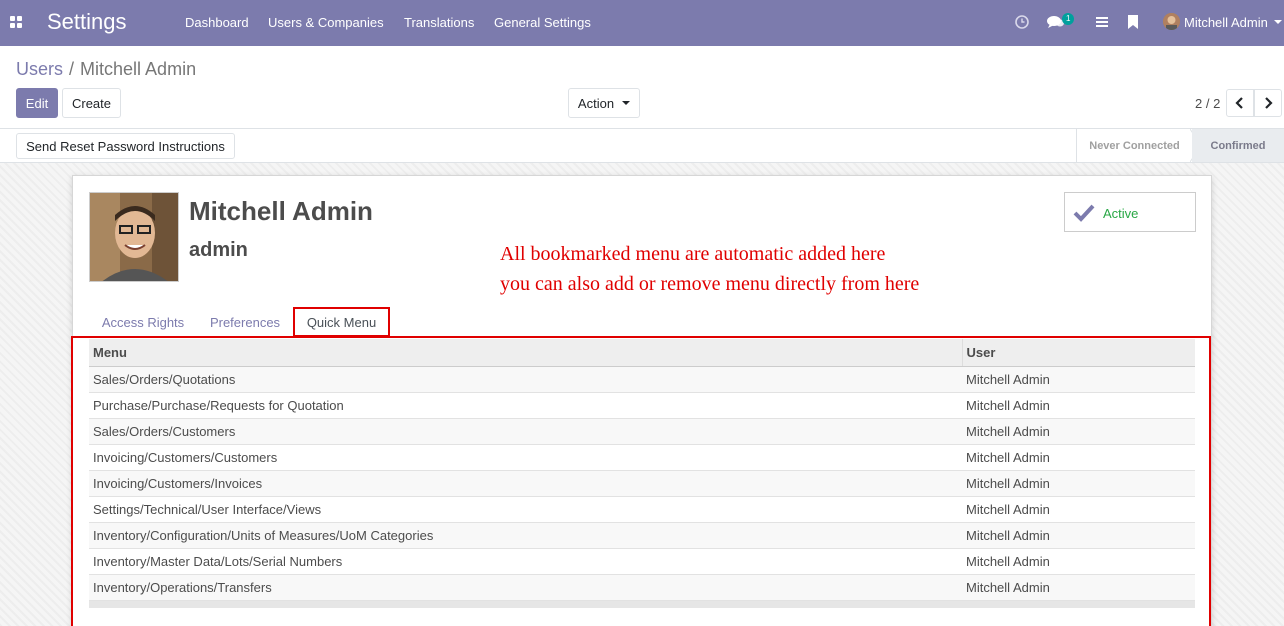 The height and width of the screenshot is (626, 1284). I want to click on app-title: Settings, so click(87, 22).